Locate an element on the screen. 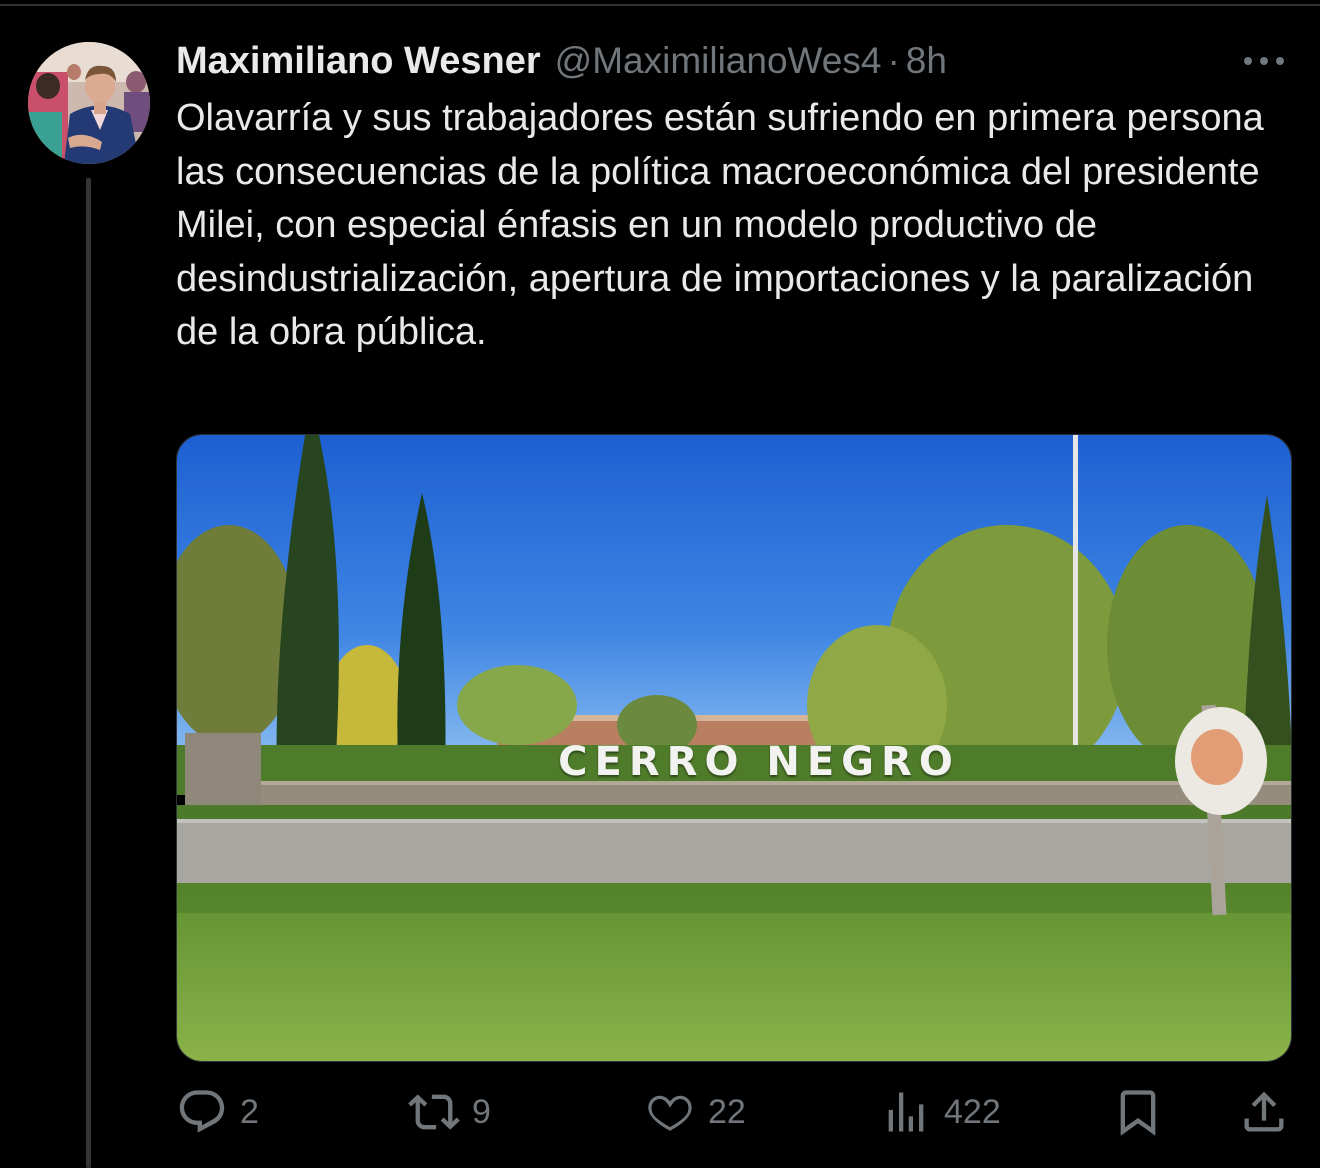  avatar-image is located at coordinates (89, 103).